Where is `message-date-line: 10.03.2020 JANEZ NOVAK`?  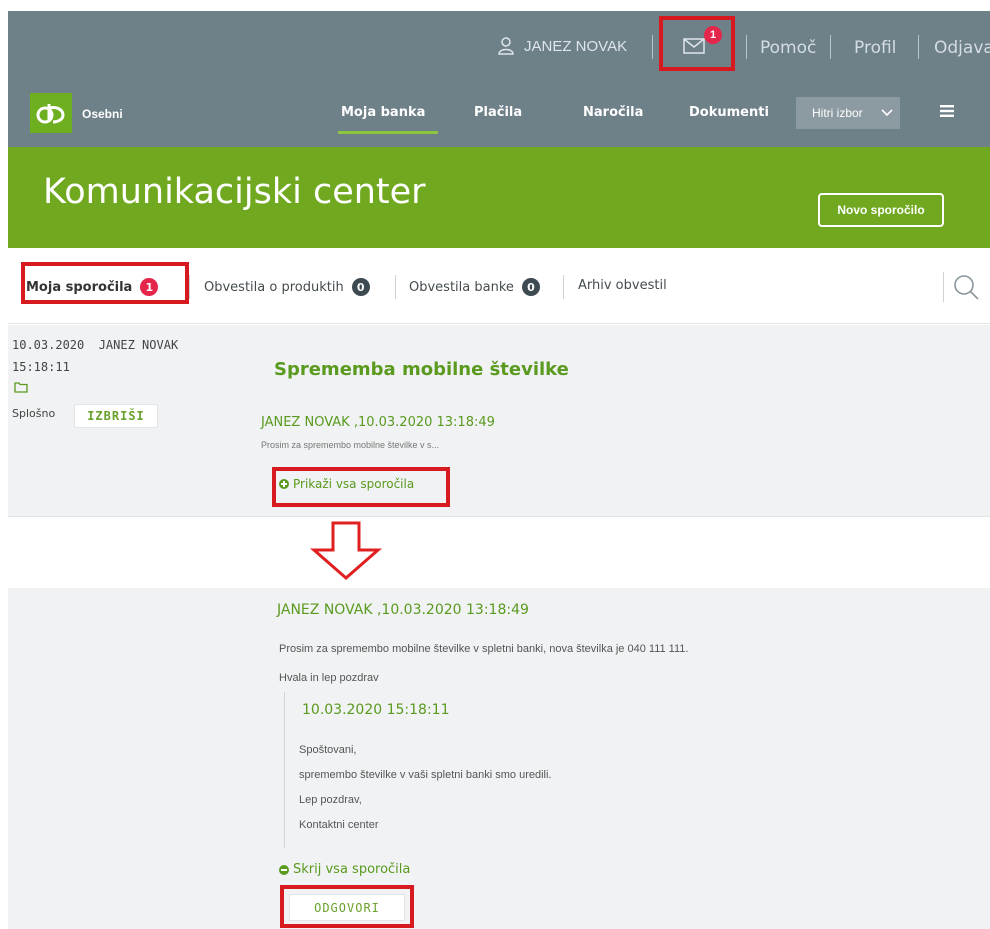
message-date-line: 10.03.2020 JANEZ NOVAK is located at coordinates (95, 345).